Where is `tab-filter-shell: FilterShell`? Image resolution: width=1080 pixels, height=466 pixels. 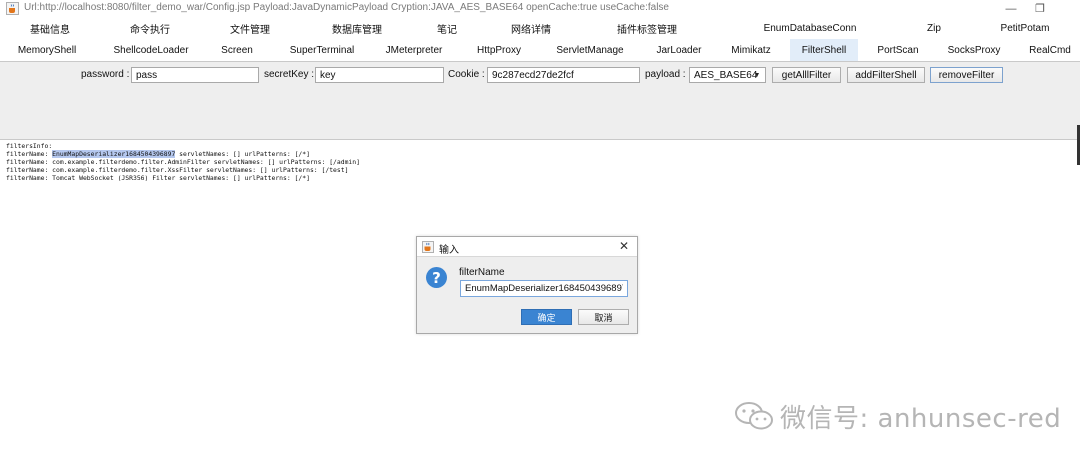 tab-filter-shell: FilterShell is located at coordinates (824, 50).